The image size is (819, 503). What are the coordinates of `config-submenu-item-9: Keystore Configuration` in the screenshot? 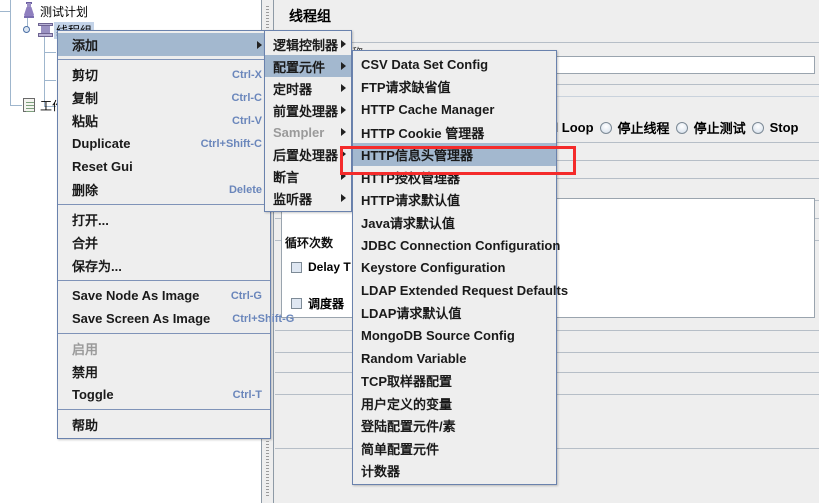 It's located at (454, 267).